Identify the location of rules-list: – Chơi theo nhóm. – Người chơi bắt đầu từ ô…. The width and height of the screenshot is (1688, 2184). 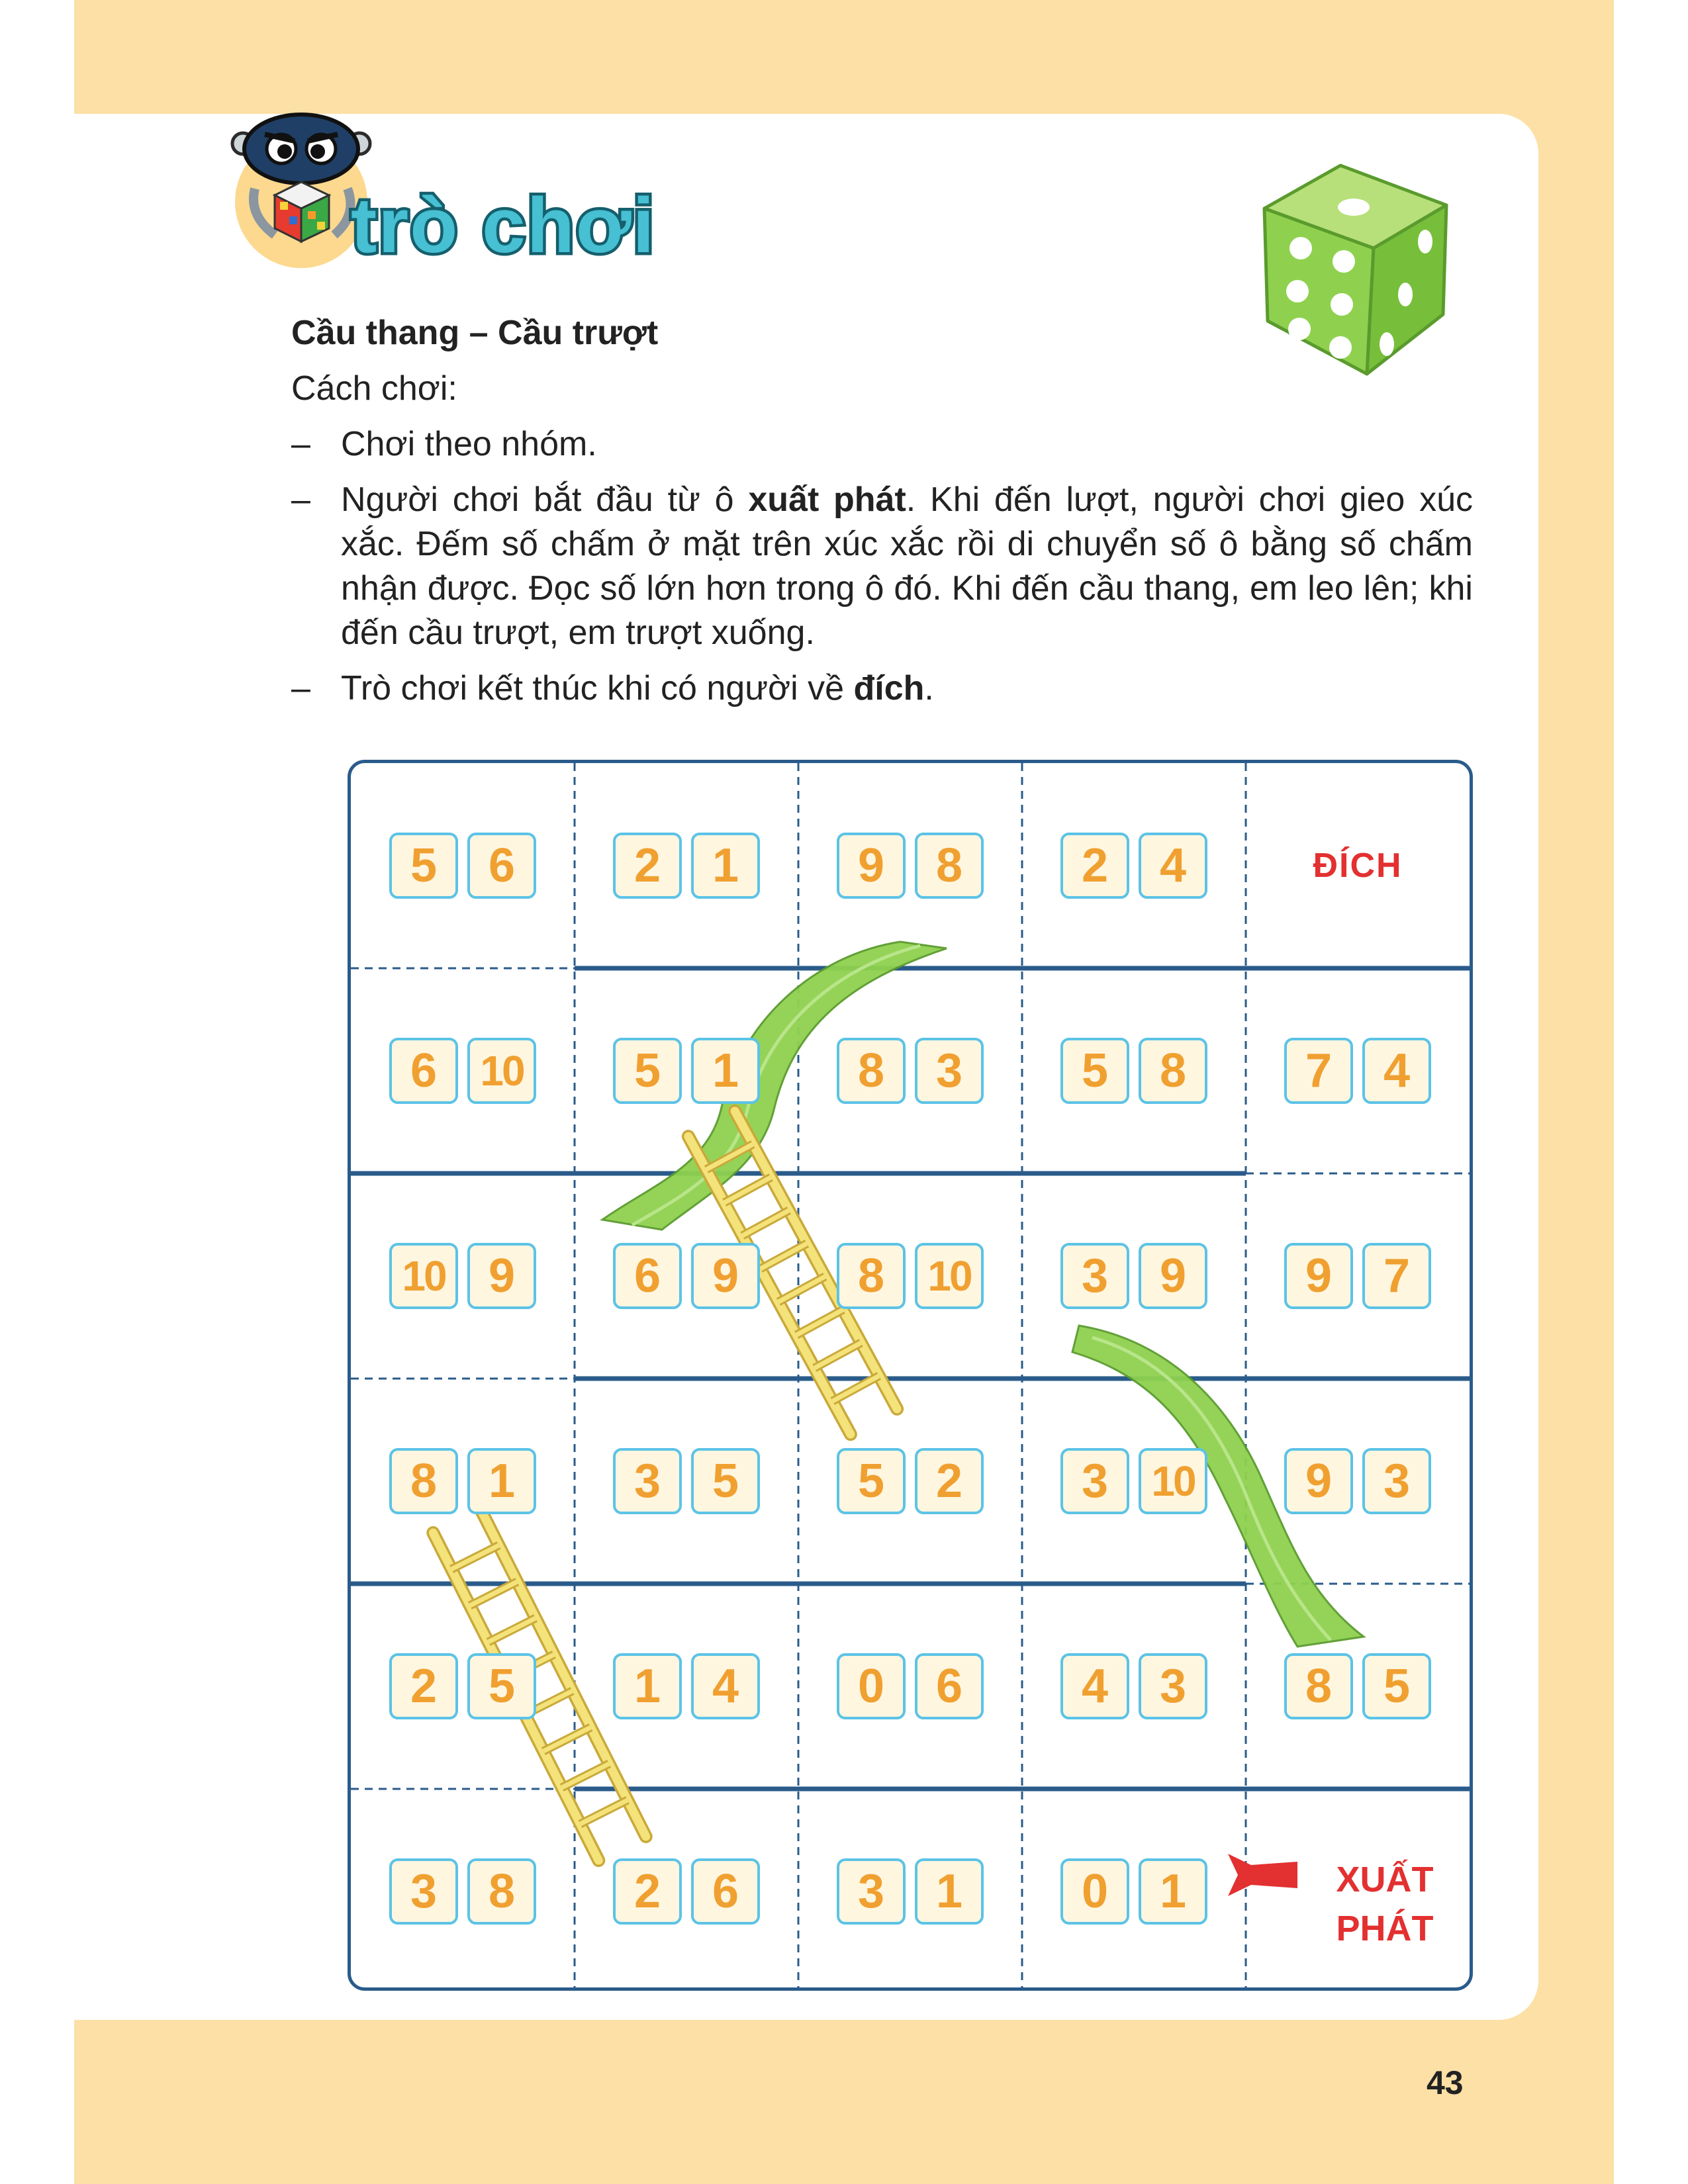
(882, 566).